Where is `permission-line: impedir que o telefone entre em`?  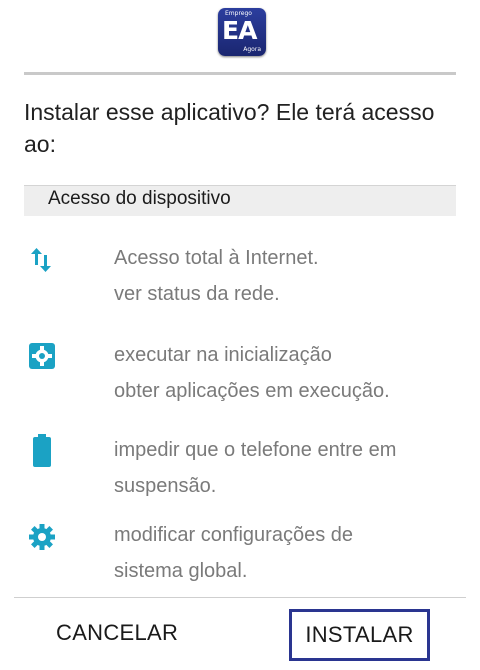
permission-line: impedir que o telefone entre em is located at coordinates (255, 450).